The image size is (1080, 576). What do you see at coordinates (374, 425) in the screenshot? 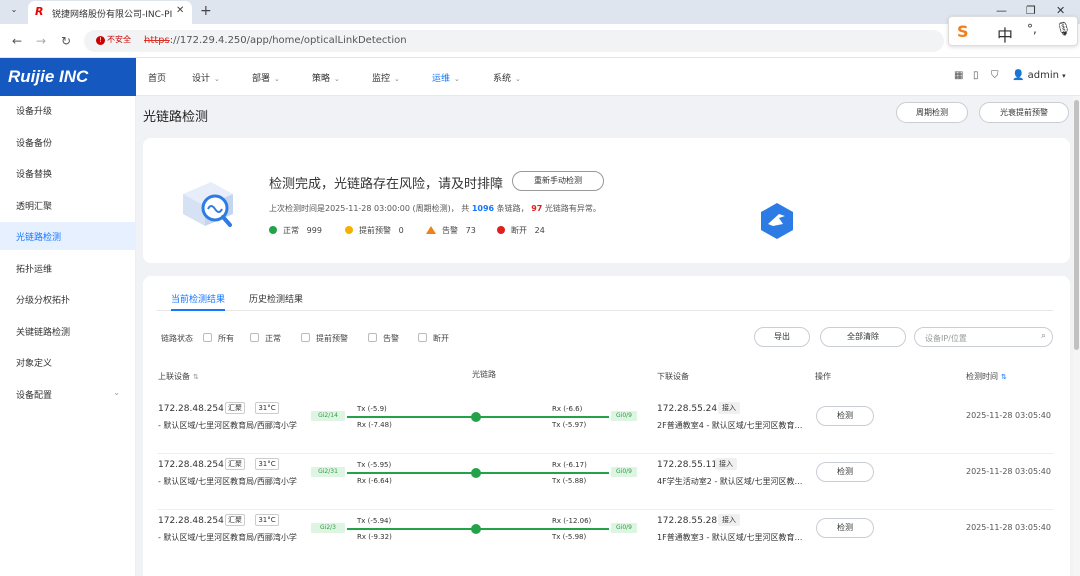
I see `rx-left: Rx (-7.48)` at bounding box center [374, 425].